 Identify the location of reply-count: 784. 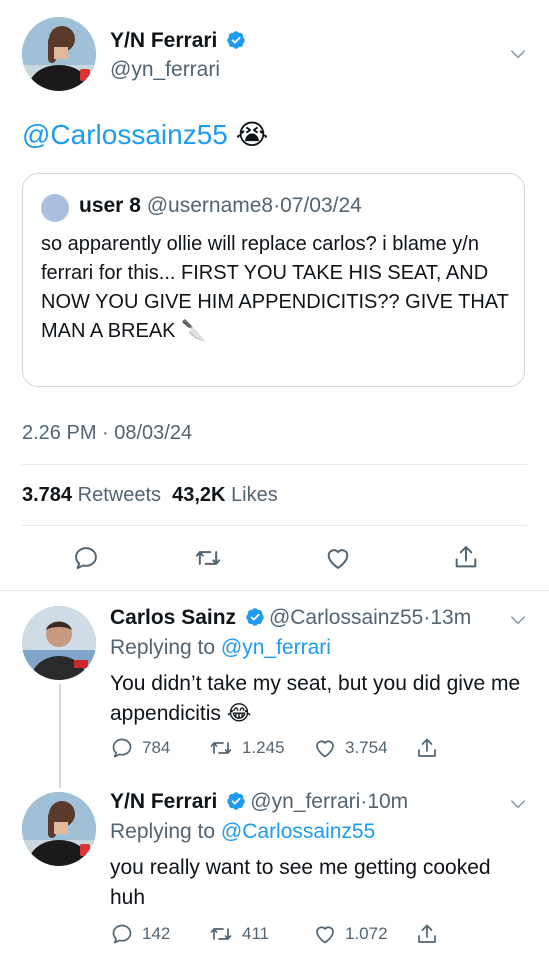
(156, 747).